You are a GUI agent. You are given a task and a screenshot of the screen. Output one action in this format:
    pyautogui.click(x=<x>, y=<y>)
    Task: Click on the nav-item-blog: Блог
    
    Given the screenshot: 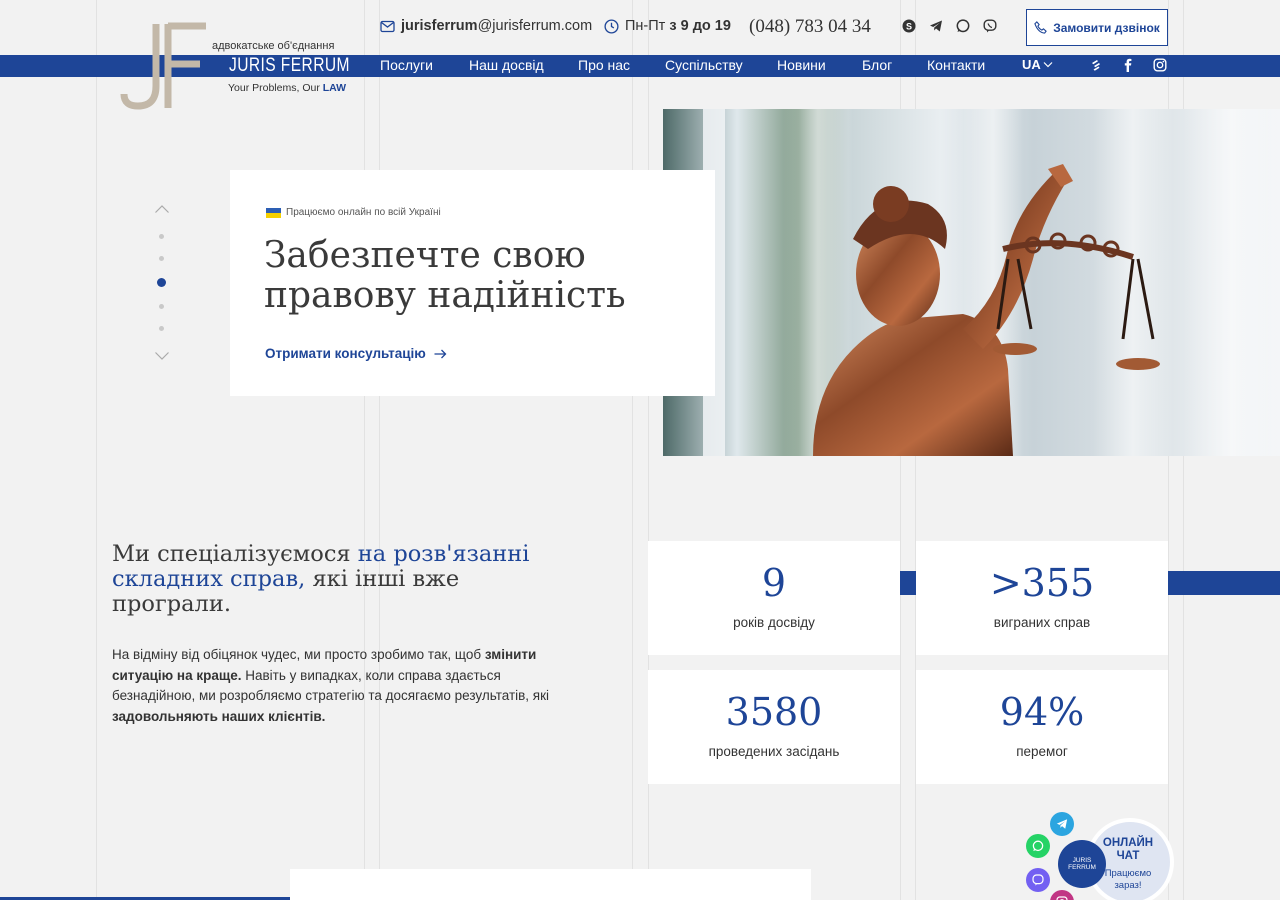 What is the action you would take?
    pyautogui.click(x=877, y=65)
    